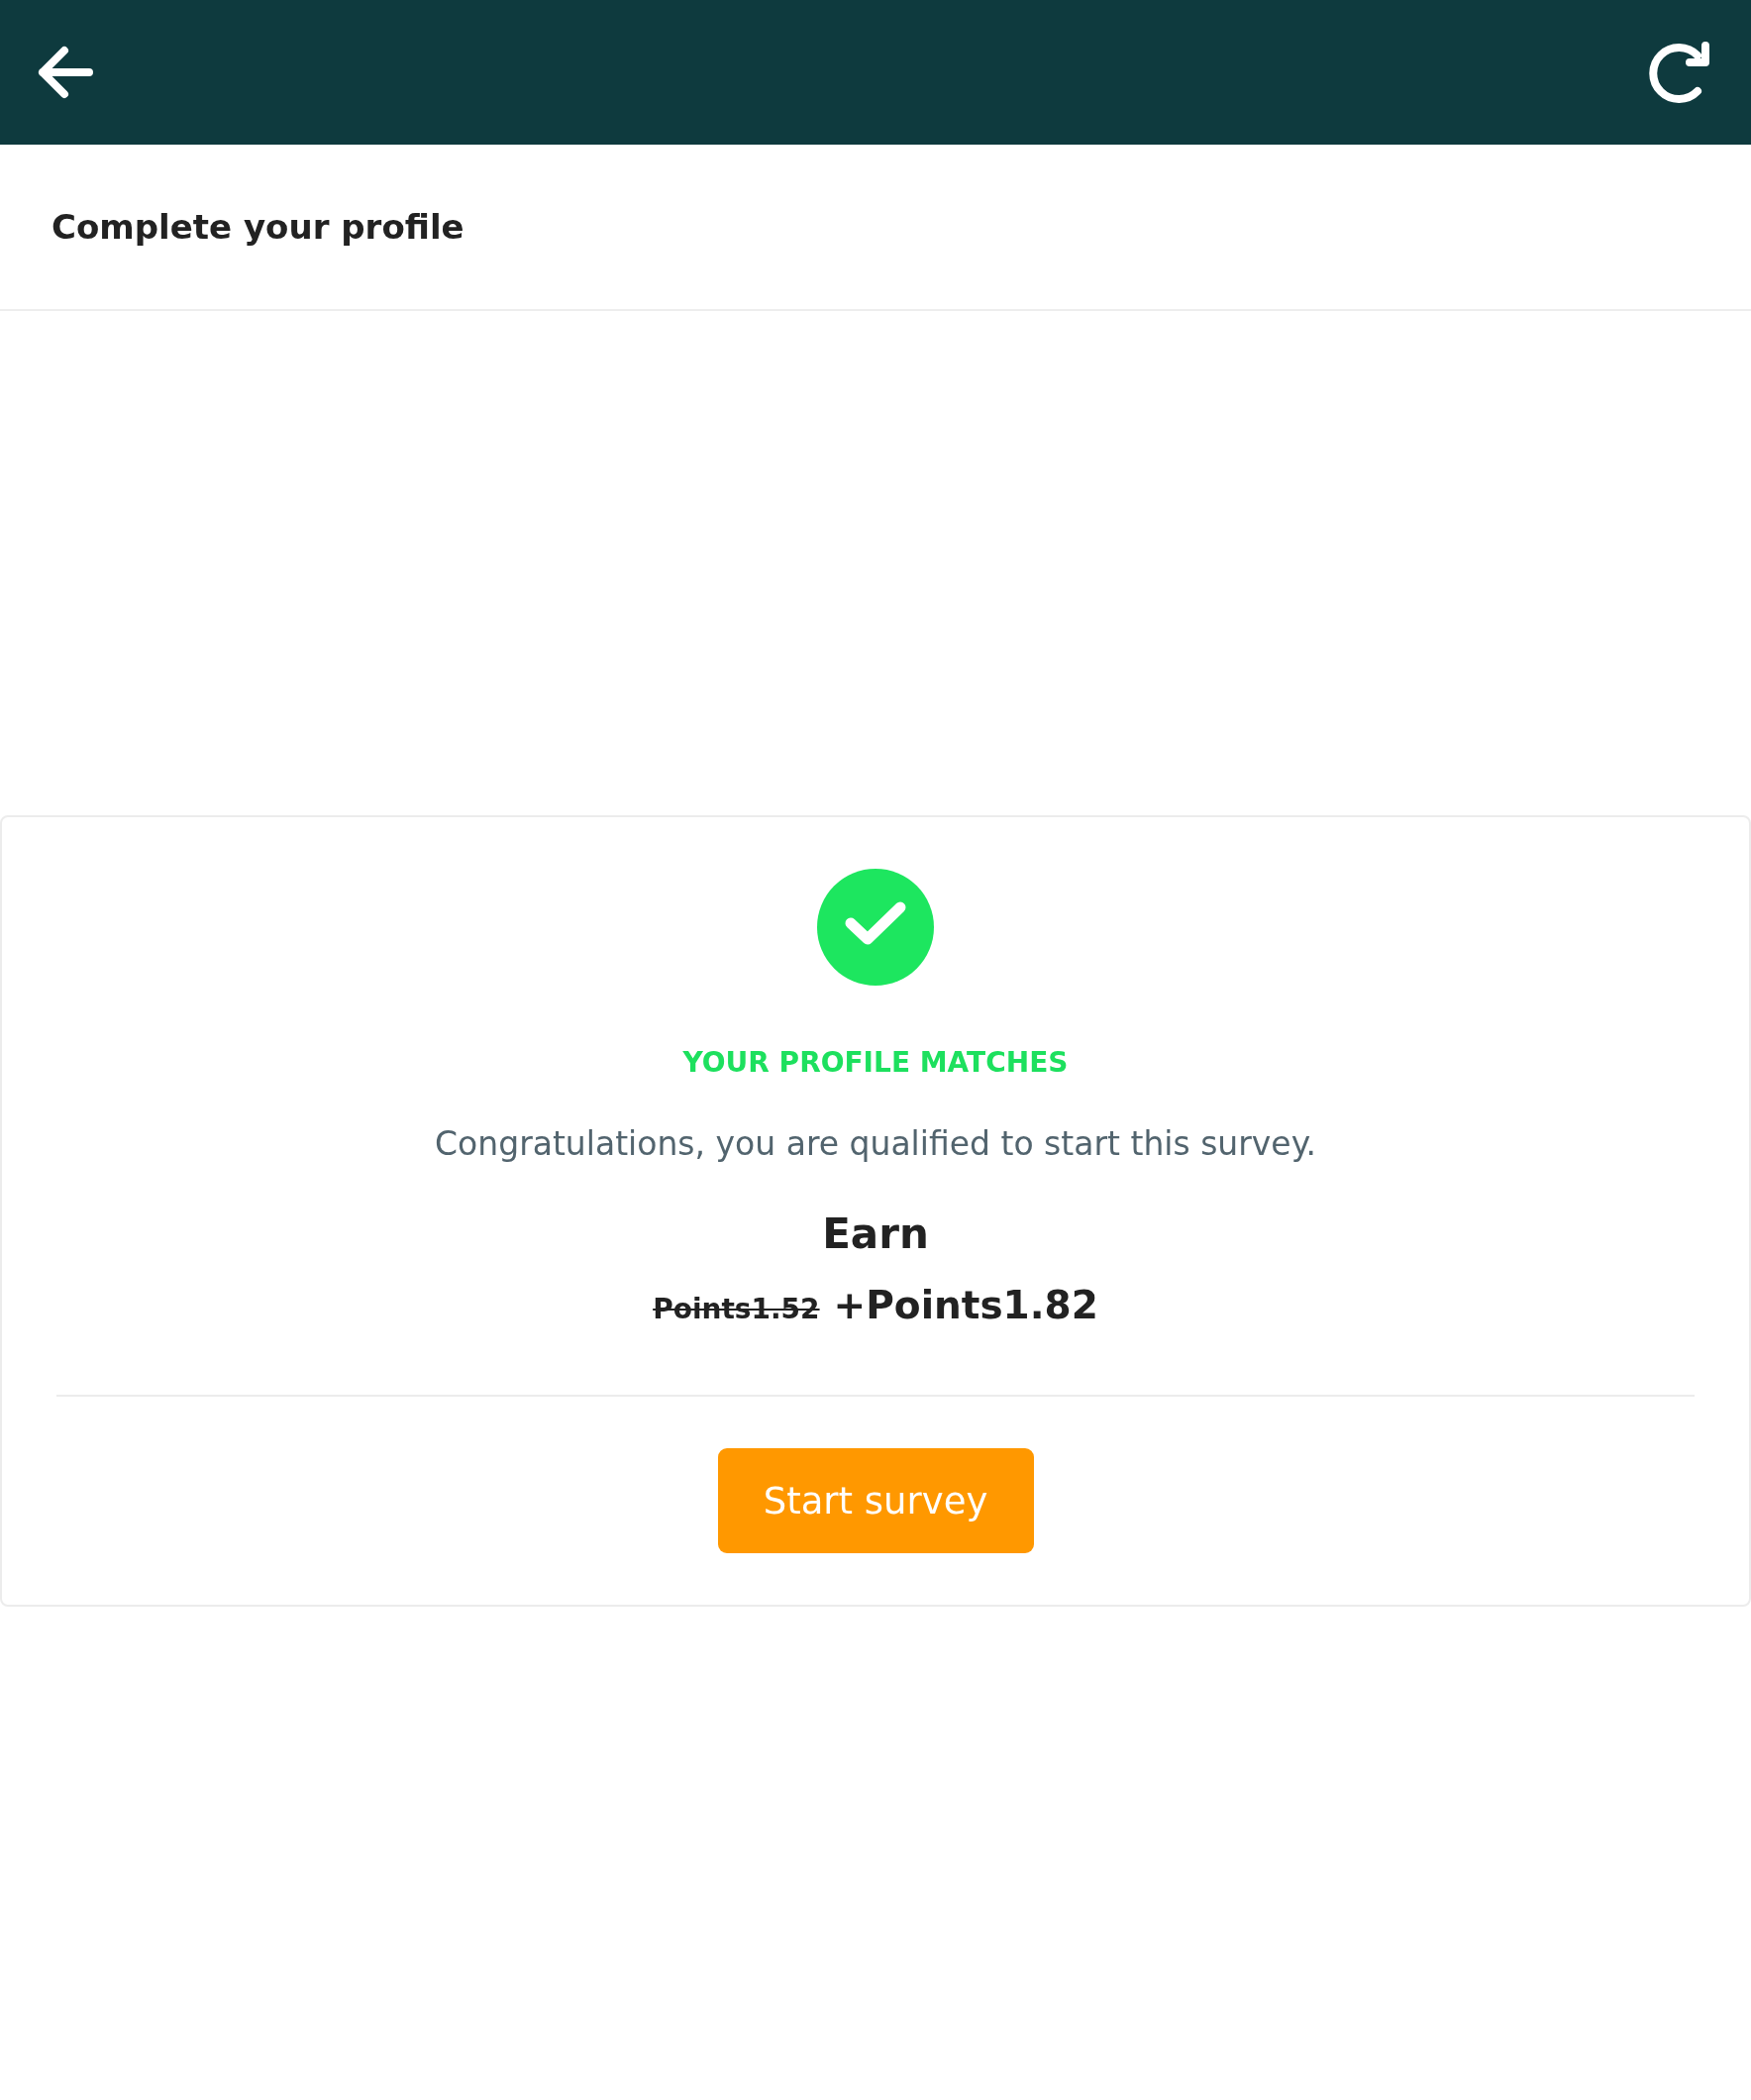  I want to click on old-reward: Points1.52, so click(736, 1309).